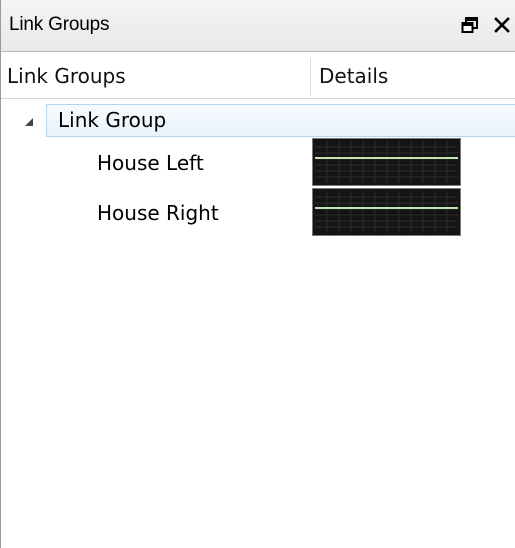 Image resolution: width=515 pixels, height=548 pixels. I want to click on expand-triangle-icon, so click(29, 119).